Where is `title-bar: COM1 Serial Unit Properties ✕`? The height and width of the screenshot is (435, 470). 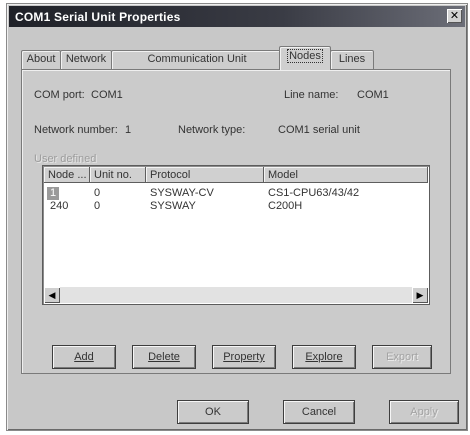 title-bar: COM1 Serial Unit Properties ✕ is located at coordinates (237, 16).